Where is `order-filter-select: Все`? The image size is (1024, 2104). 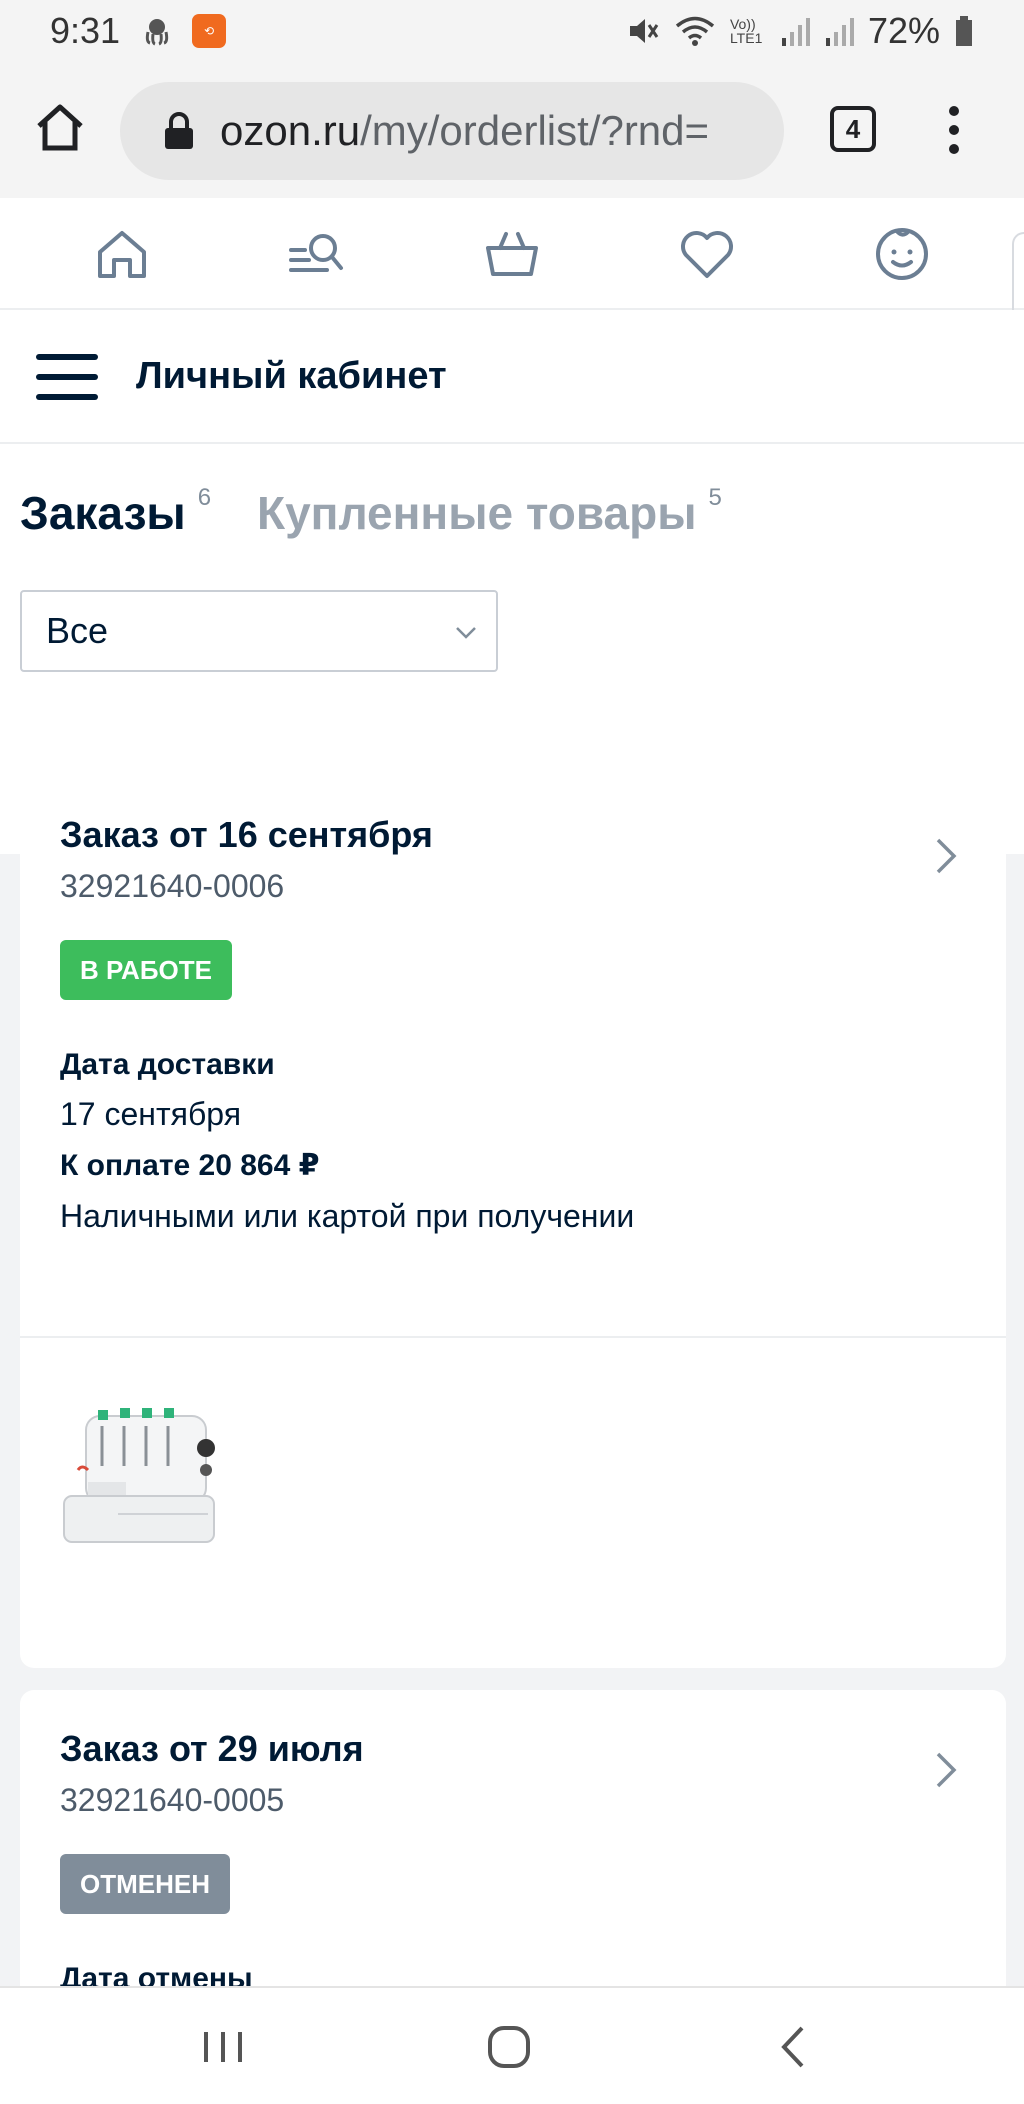 order-filter-select: Все is located at coordinates (259, 631).